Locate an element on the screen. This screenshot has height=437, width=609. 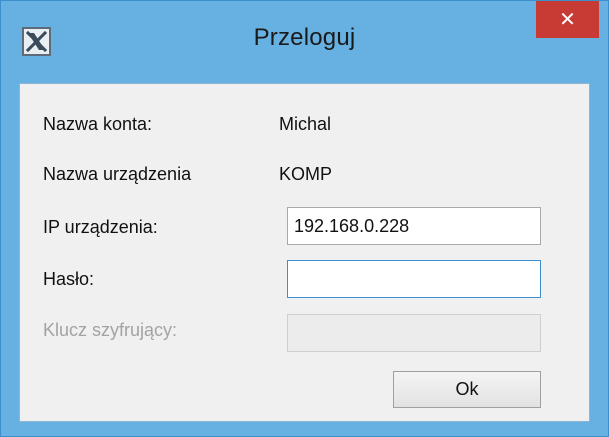
device-name-label: Nazwa urządzenia is located at coordinates (117, 174).